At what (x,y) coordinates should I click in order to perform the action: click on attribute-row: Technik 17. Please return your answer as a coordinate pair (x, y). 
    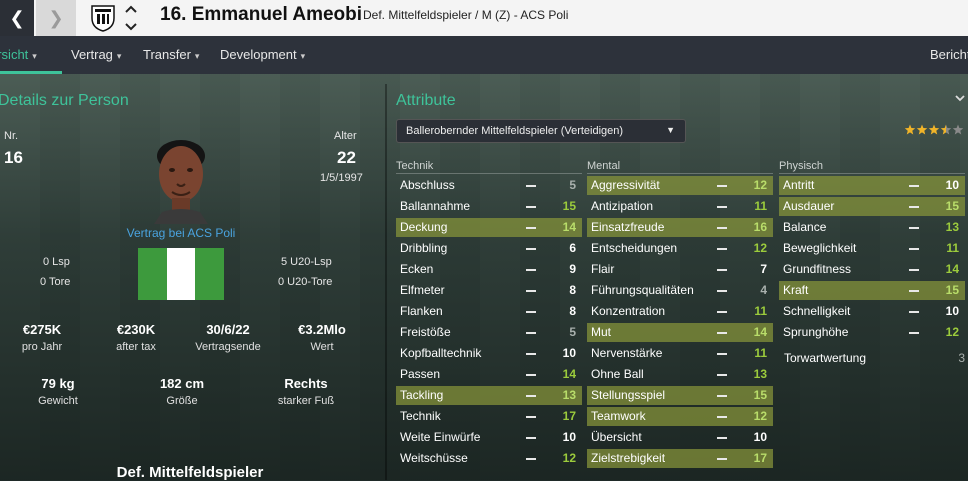
    Looking at the image, I should click on (489, 416).